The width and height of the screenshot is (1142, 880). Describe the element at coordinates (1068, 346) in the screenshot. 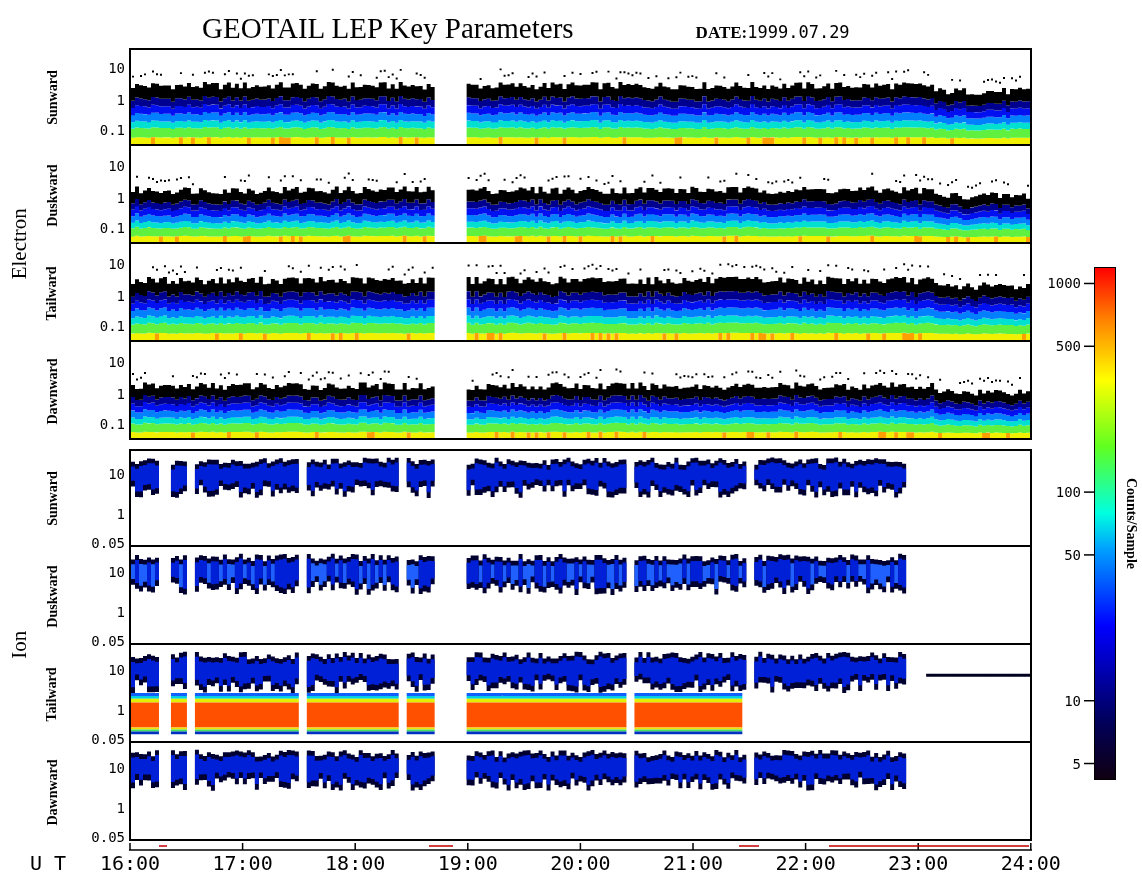

I see `colorbar-tick-label: 500` at that location.